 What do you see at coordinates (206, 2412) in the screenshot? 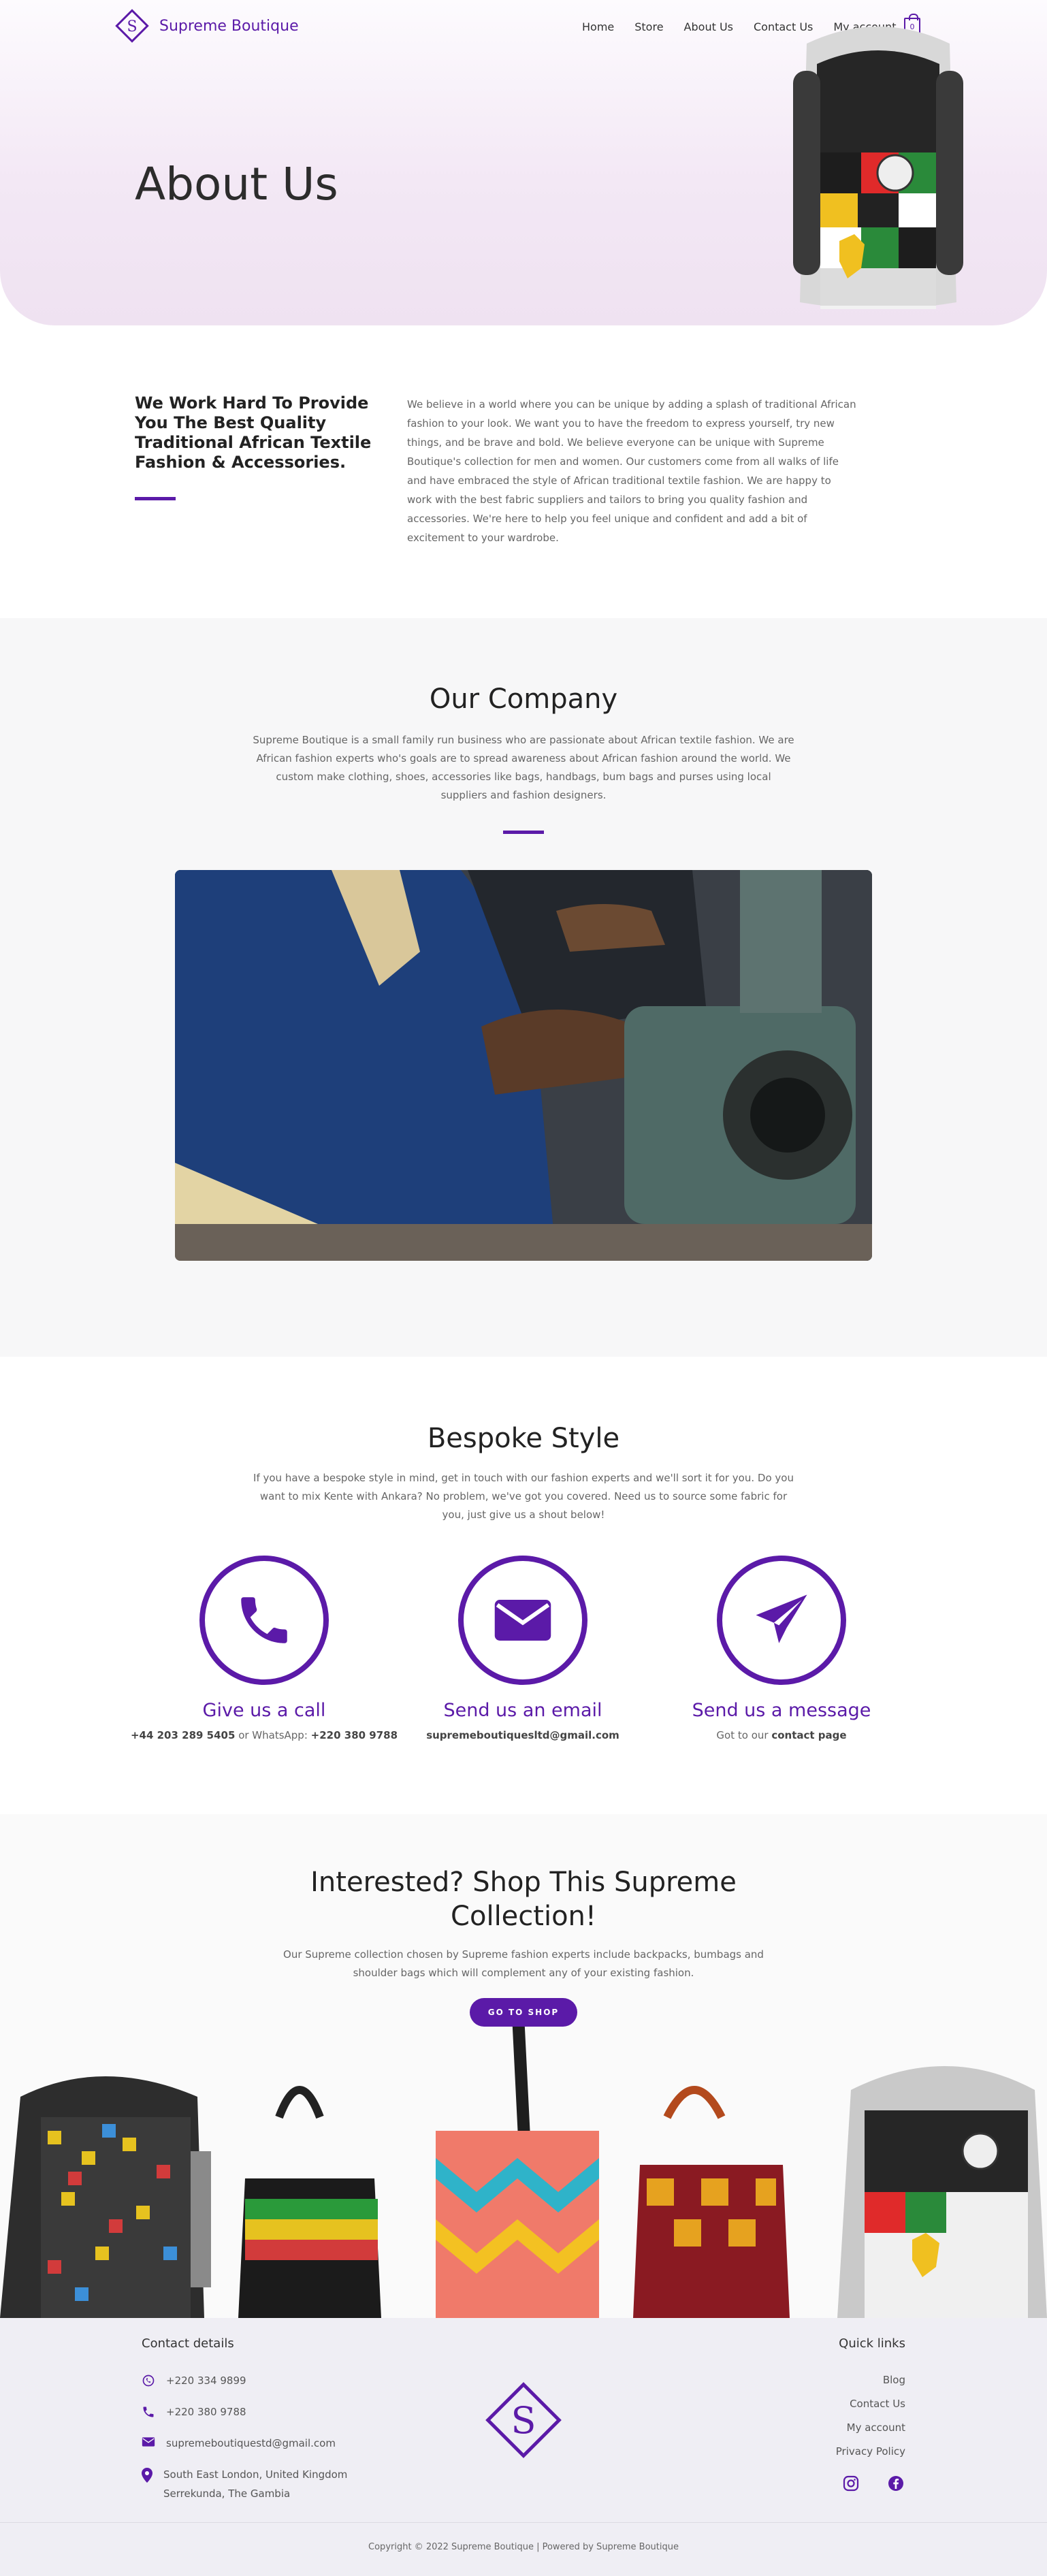
I see `footer-phone2-text: +220 380 9788` at bounding box center [206, 2412].